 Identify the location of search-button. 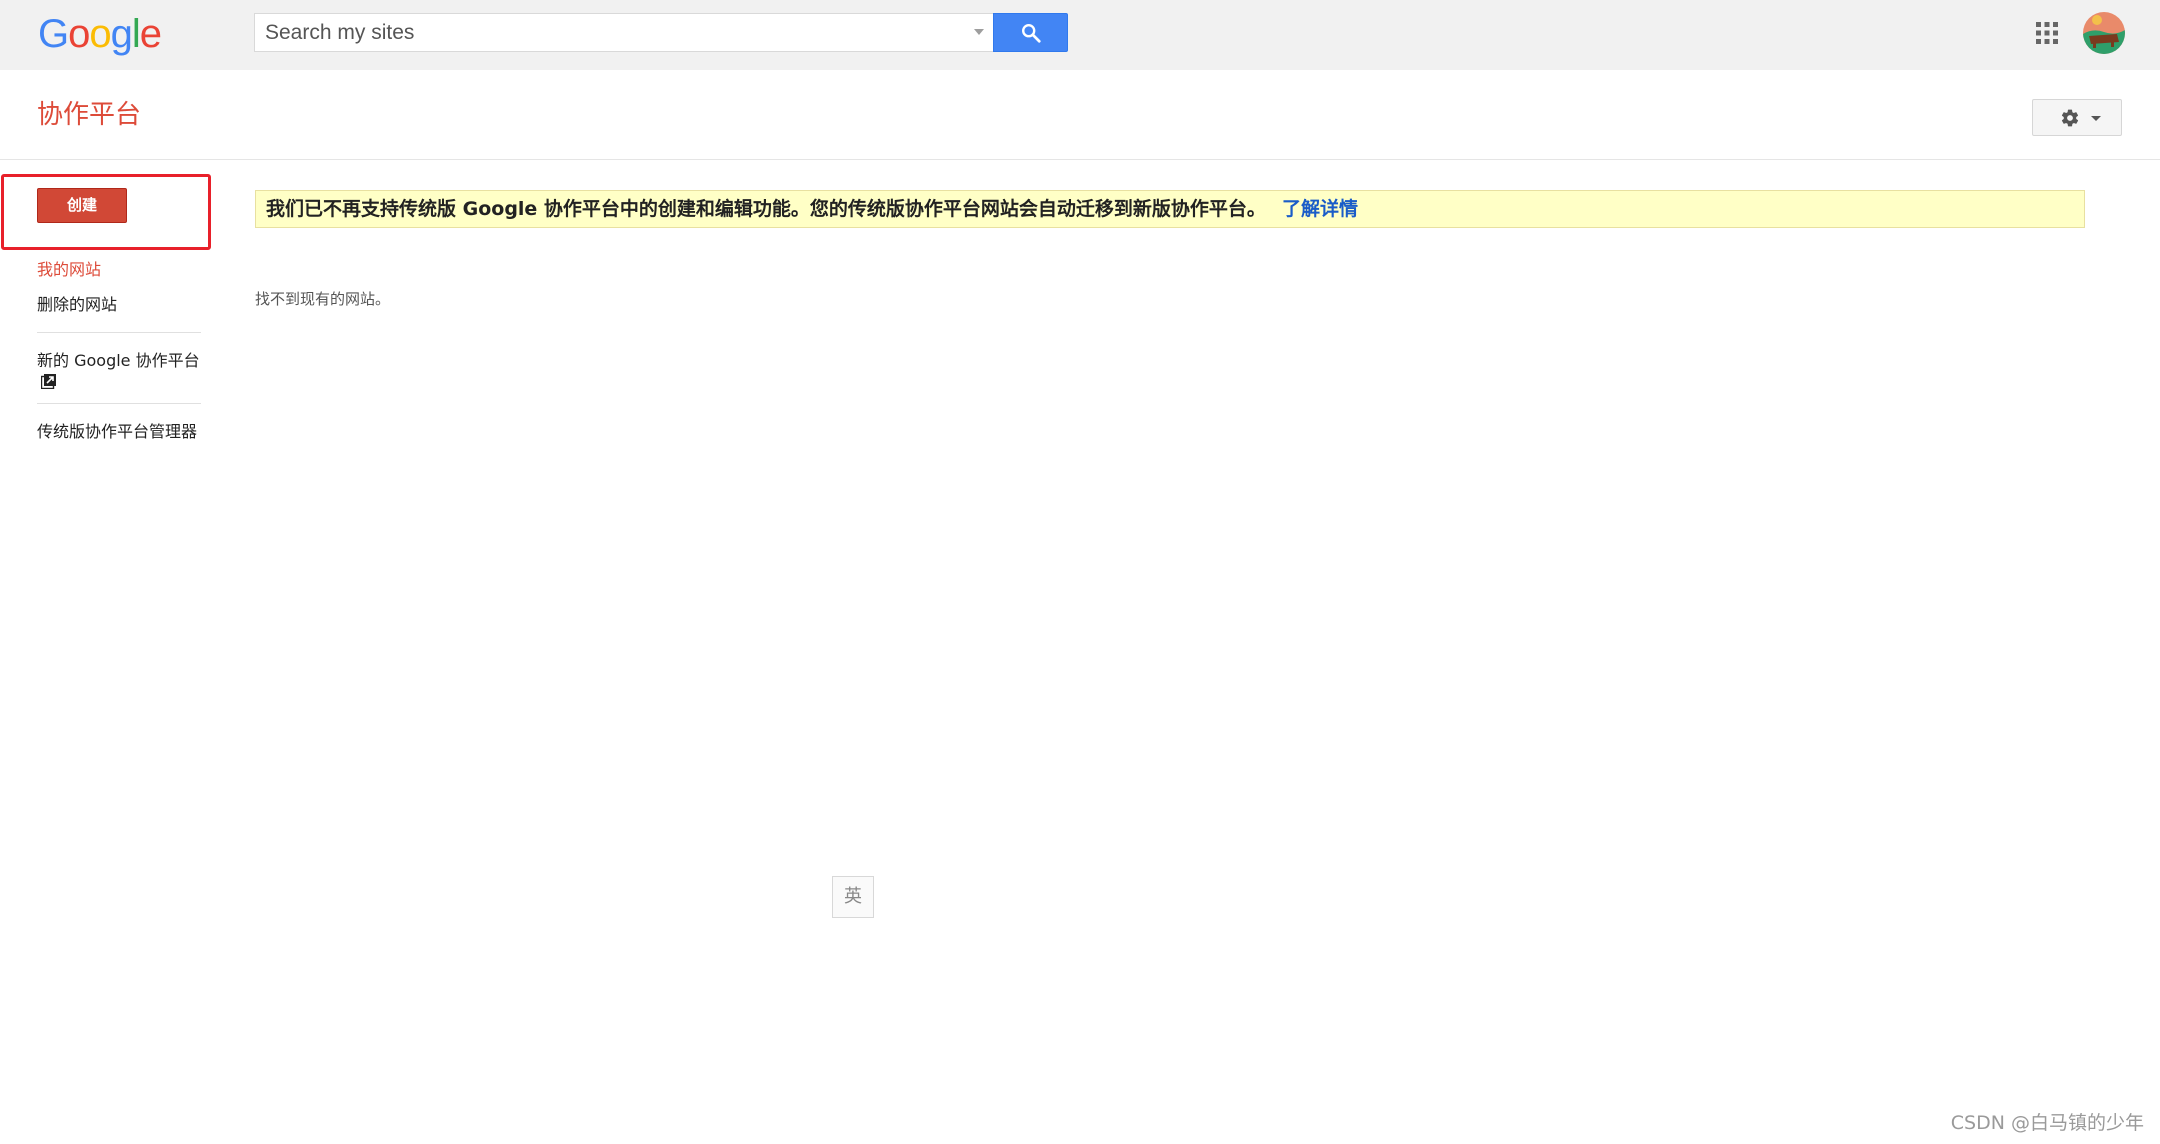
(1030, 32).